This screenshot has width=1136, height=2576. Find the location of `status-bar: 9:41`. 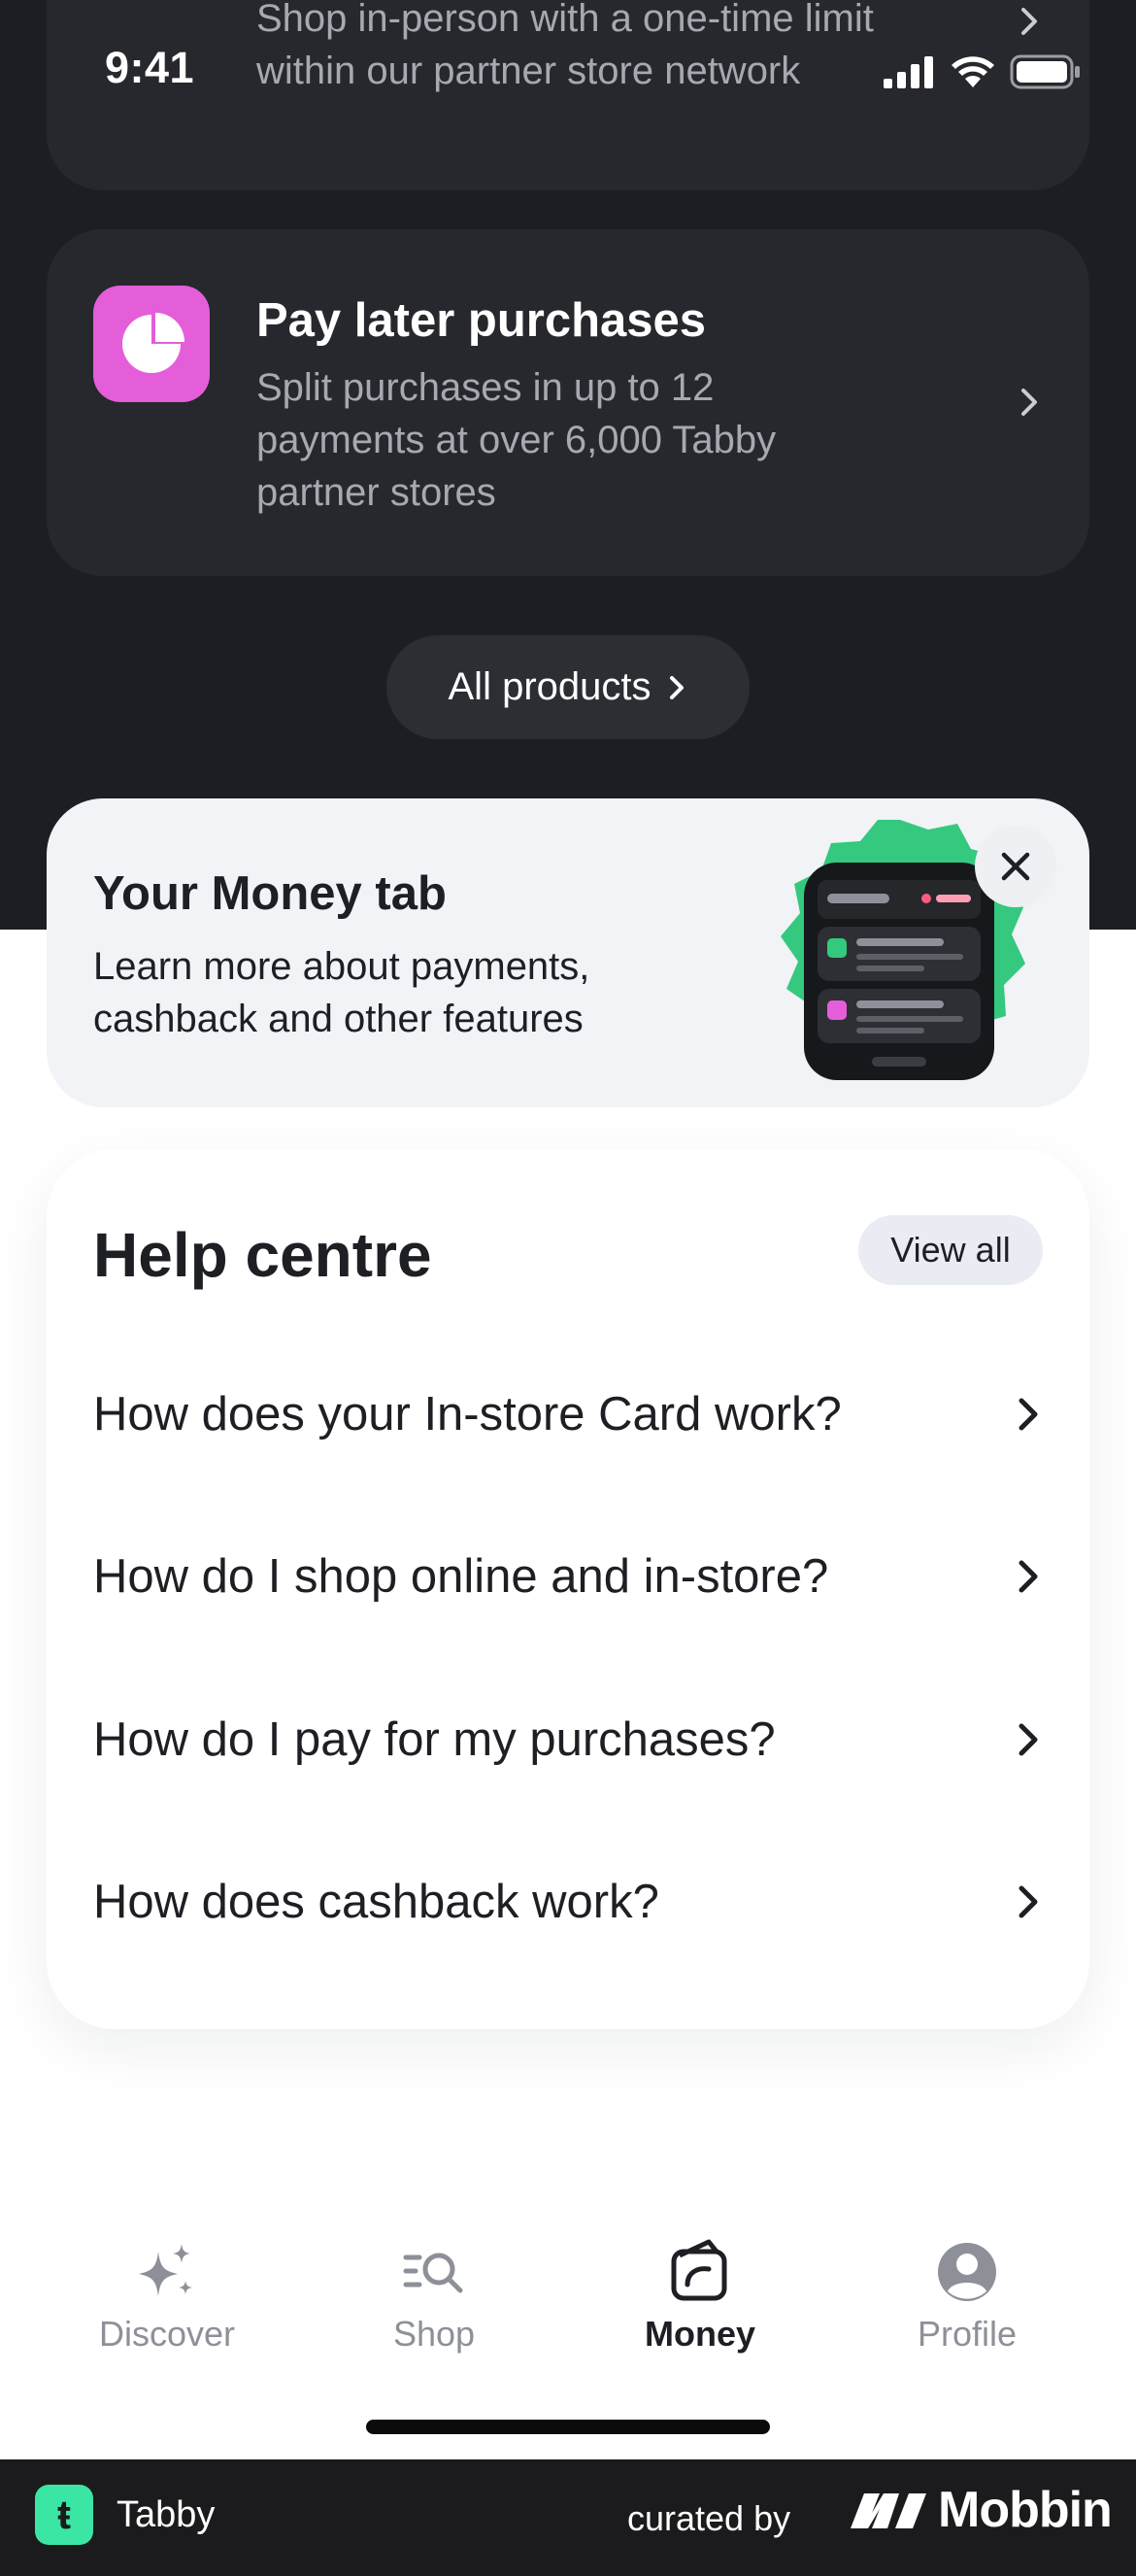

status-bar: 9:41 is located at coordinates (568, 73).